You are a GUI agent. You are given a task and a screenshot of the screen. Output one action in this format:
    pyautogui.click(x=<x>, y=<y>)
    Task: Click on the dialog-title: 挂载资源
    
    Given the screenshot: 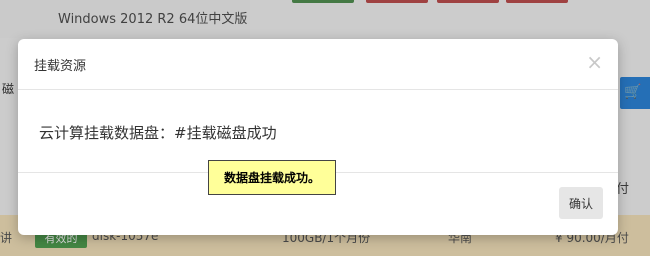 What is the action you would take?
    pyautogui.click(x=60, y=66)
    